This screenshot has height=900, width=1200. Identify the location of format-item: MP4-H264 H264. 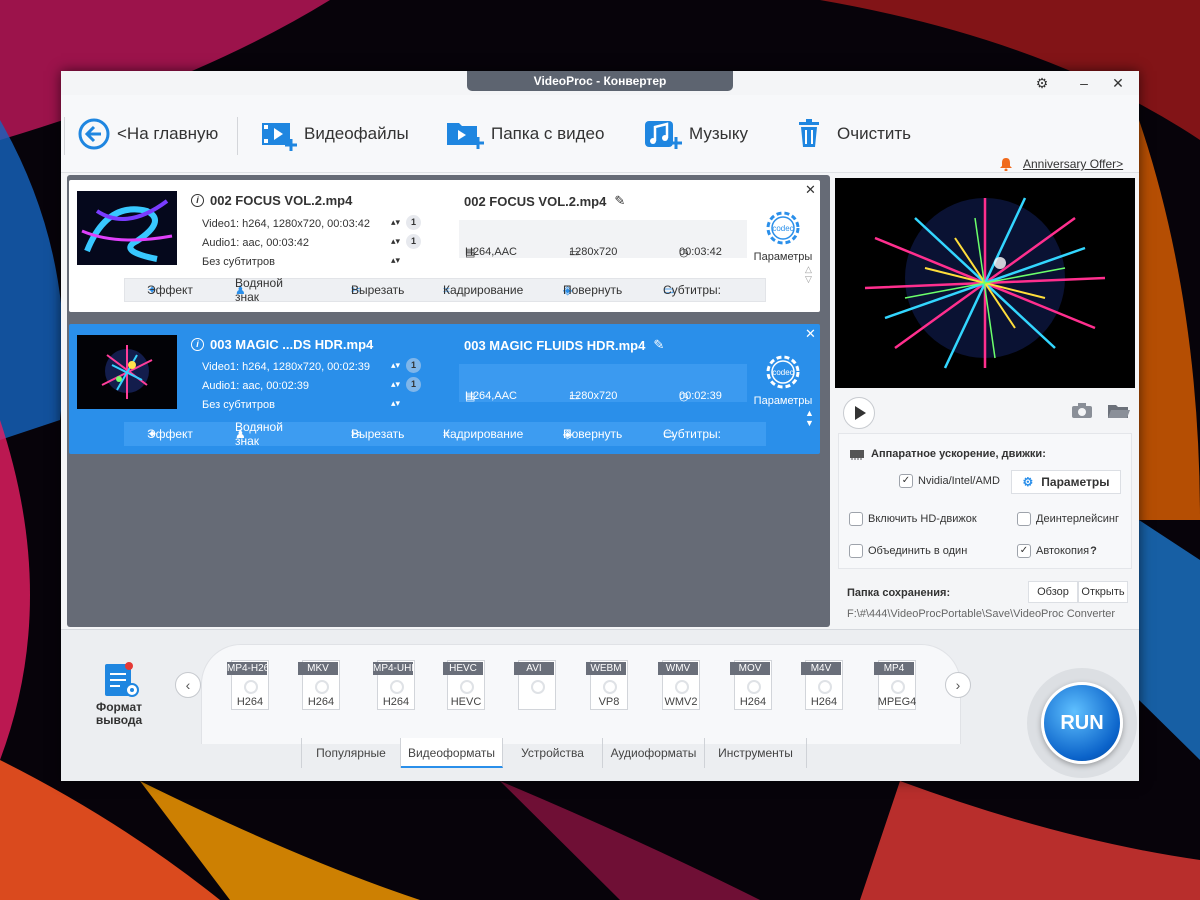
(250, 687).